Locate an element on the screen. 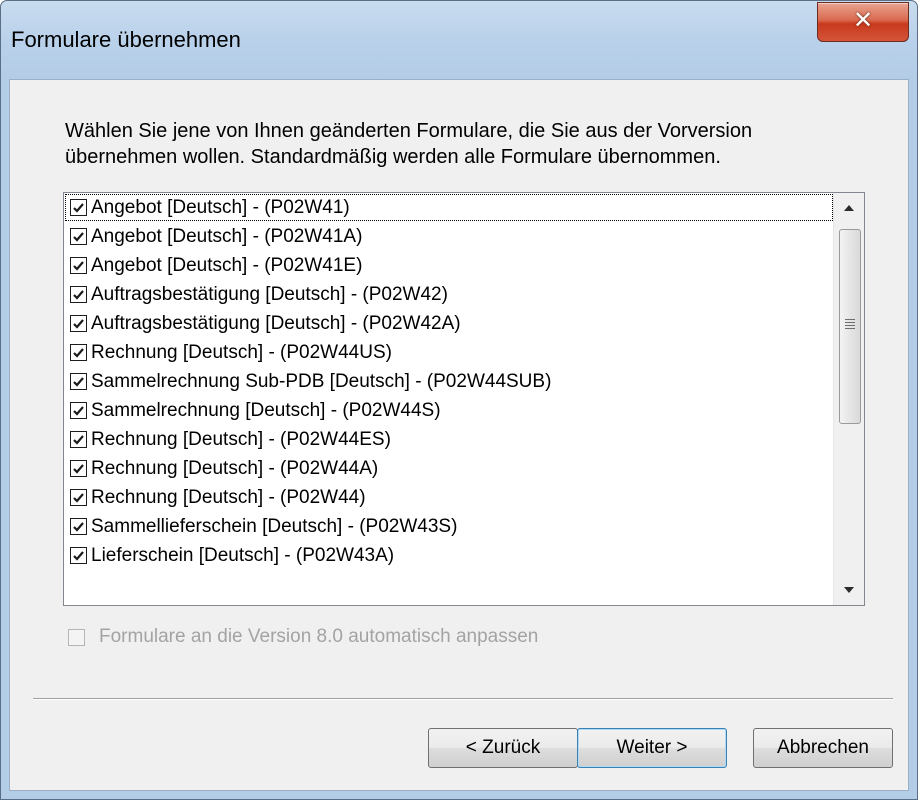 Image resolution: width=918 pixels, height=800 pixels. form-label: Rechnung [Deutsch] - (P02W44A) is located at coordinates (235, 468).